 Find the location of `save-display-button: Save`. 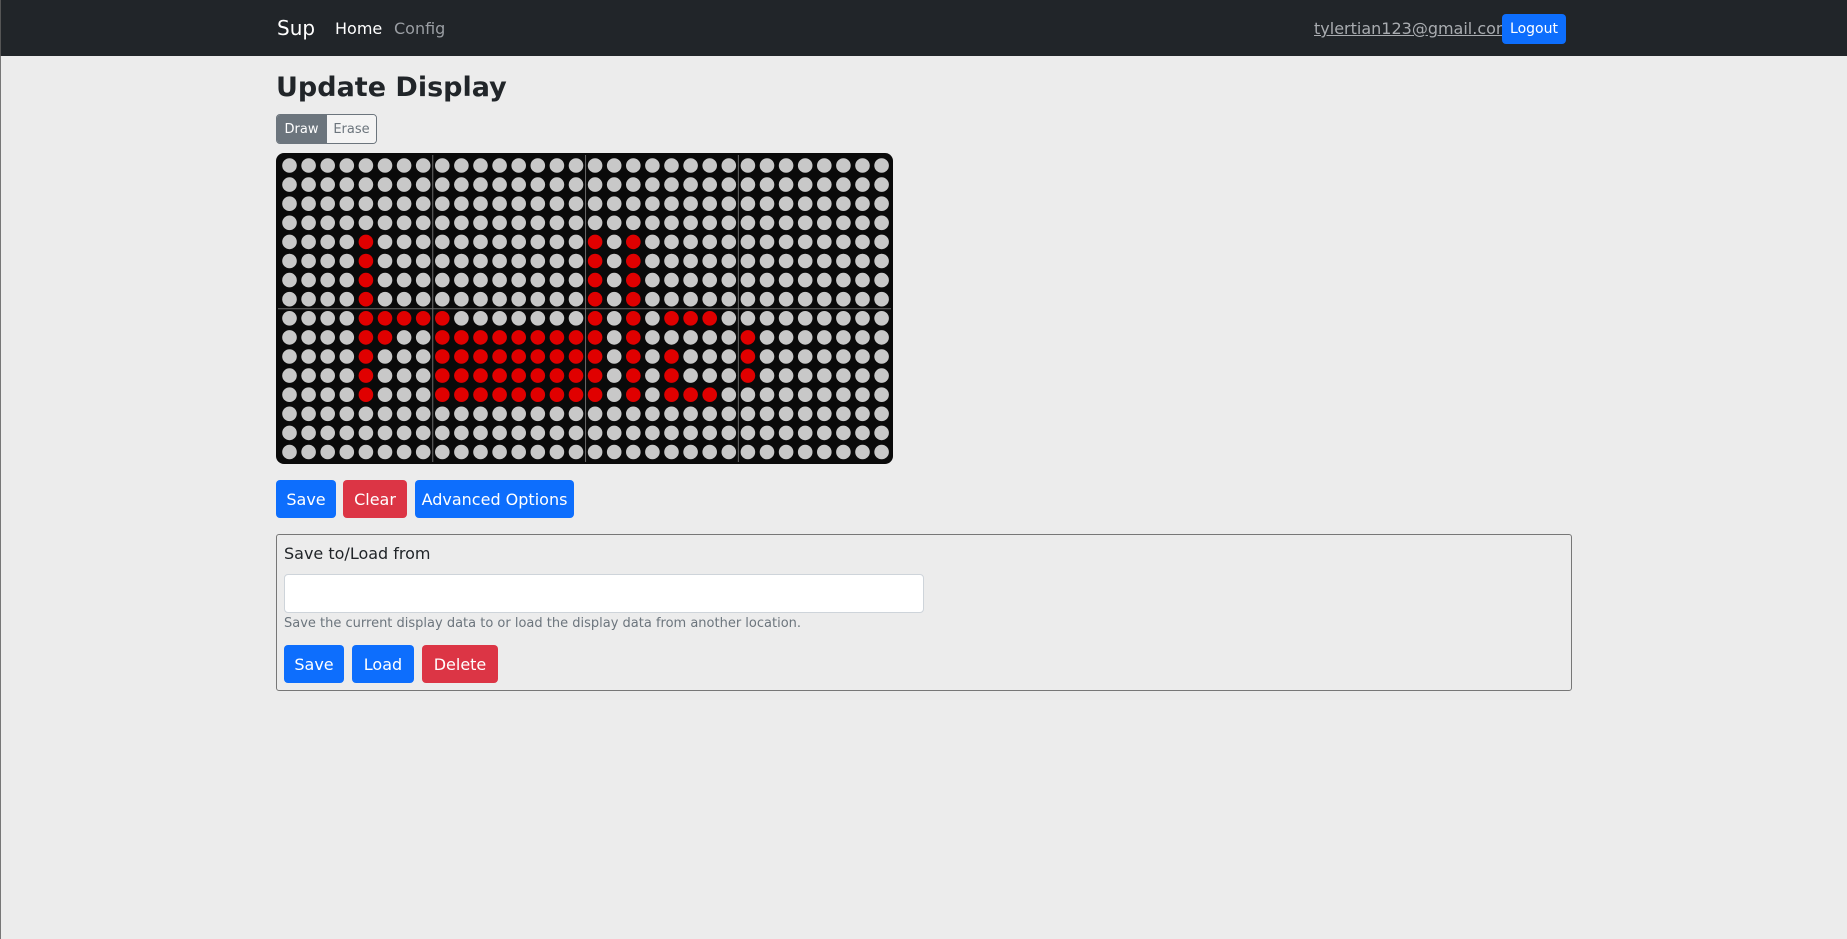

save-display-button: Save is located at coordinates (306, 499).